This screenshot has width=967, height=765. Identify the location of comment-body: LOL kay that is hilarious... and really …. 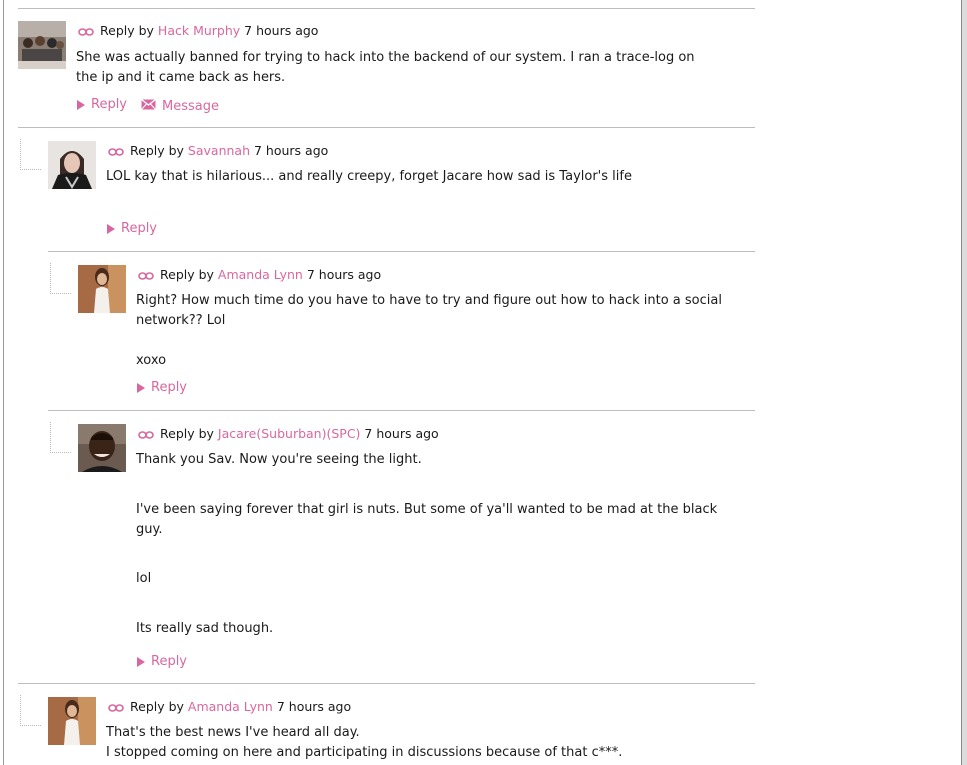
(421, 177).